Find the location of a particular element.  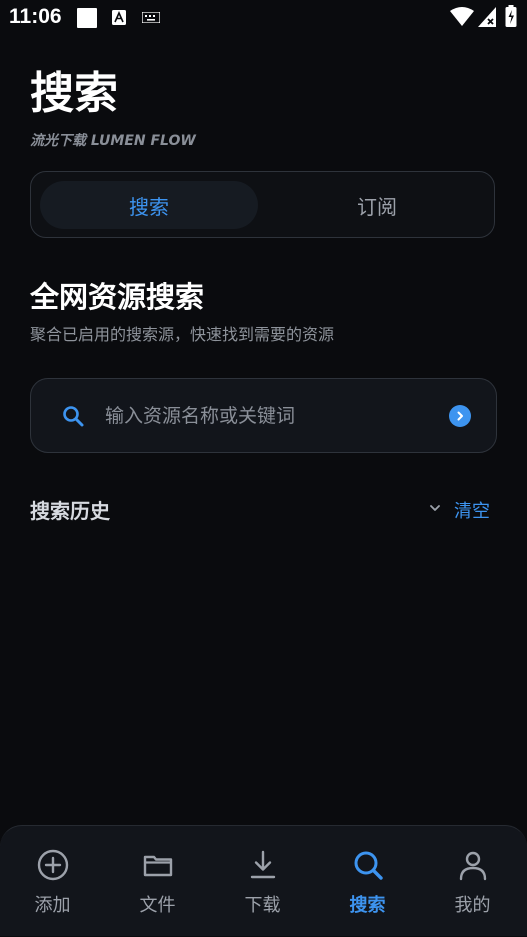

section-description: 聚合已启用的搜索源，快速找到需要的资源 is located at coordinates (182, 334).